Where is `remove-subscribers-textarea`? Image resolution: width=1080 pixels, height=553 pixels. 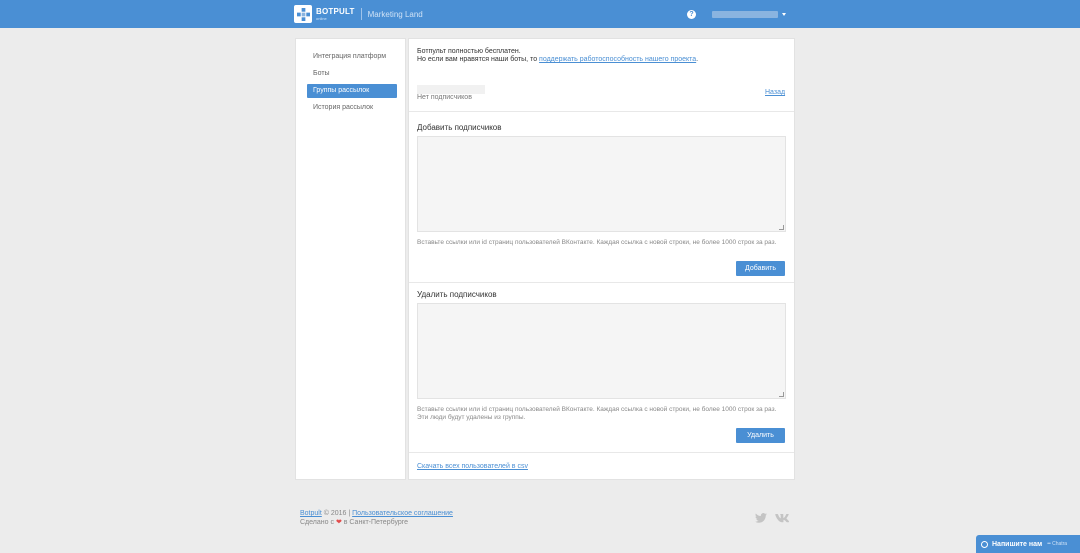
remove-subscribers-textarea is located at coordinates (601, 351).